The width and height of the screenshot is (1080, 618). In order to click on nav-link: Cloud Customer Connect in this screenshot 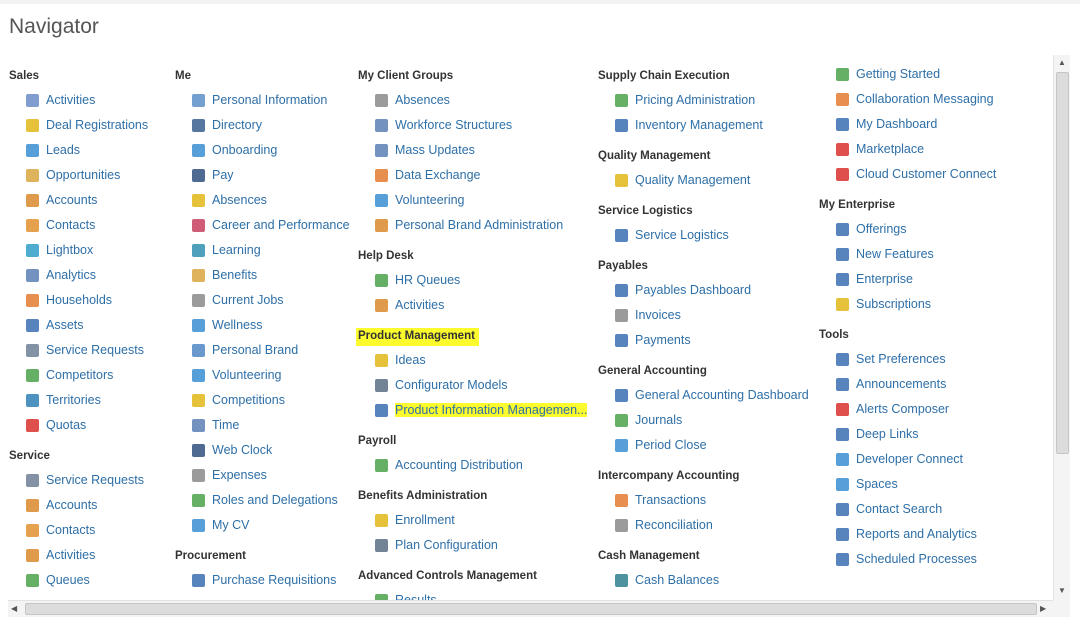, I will do `click(916, 174)`.